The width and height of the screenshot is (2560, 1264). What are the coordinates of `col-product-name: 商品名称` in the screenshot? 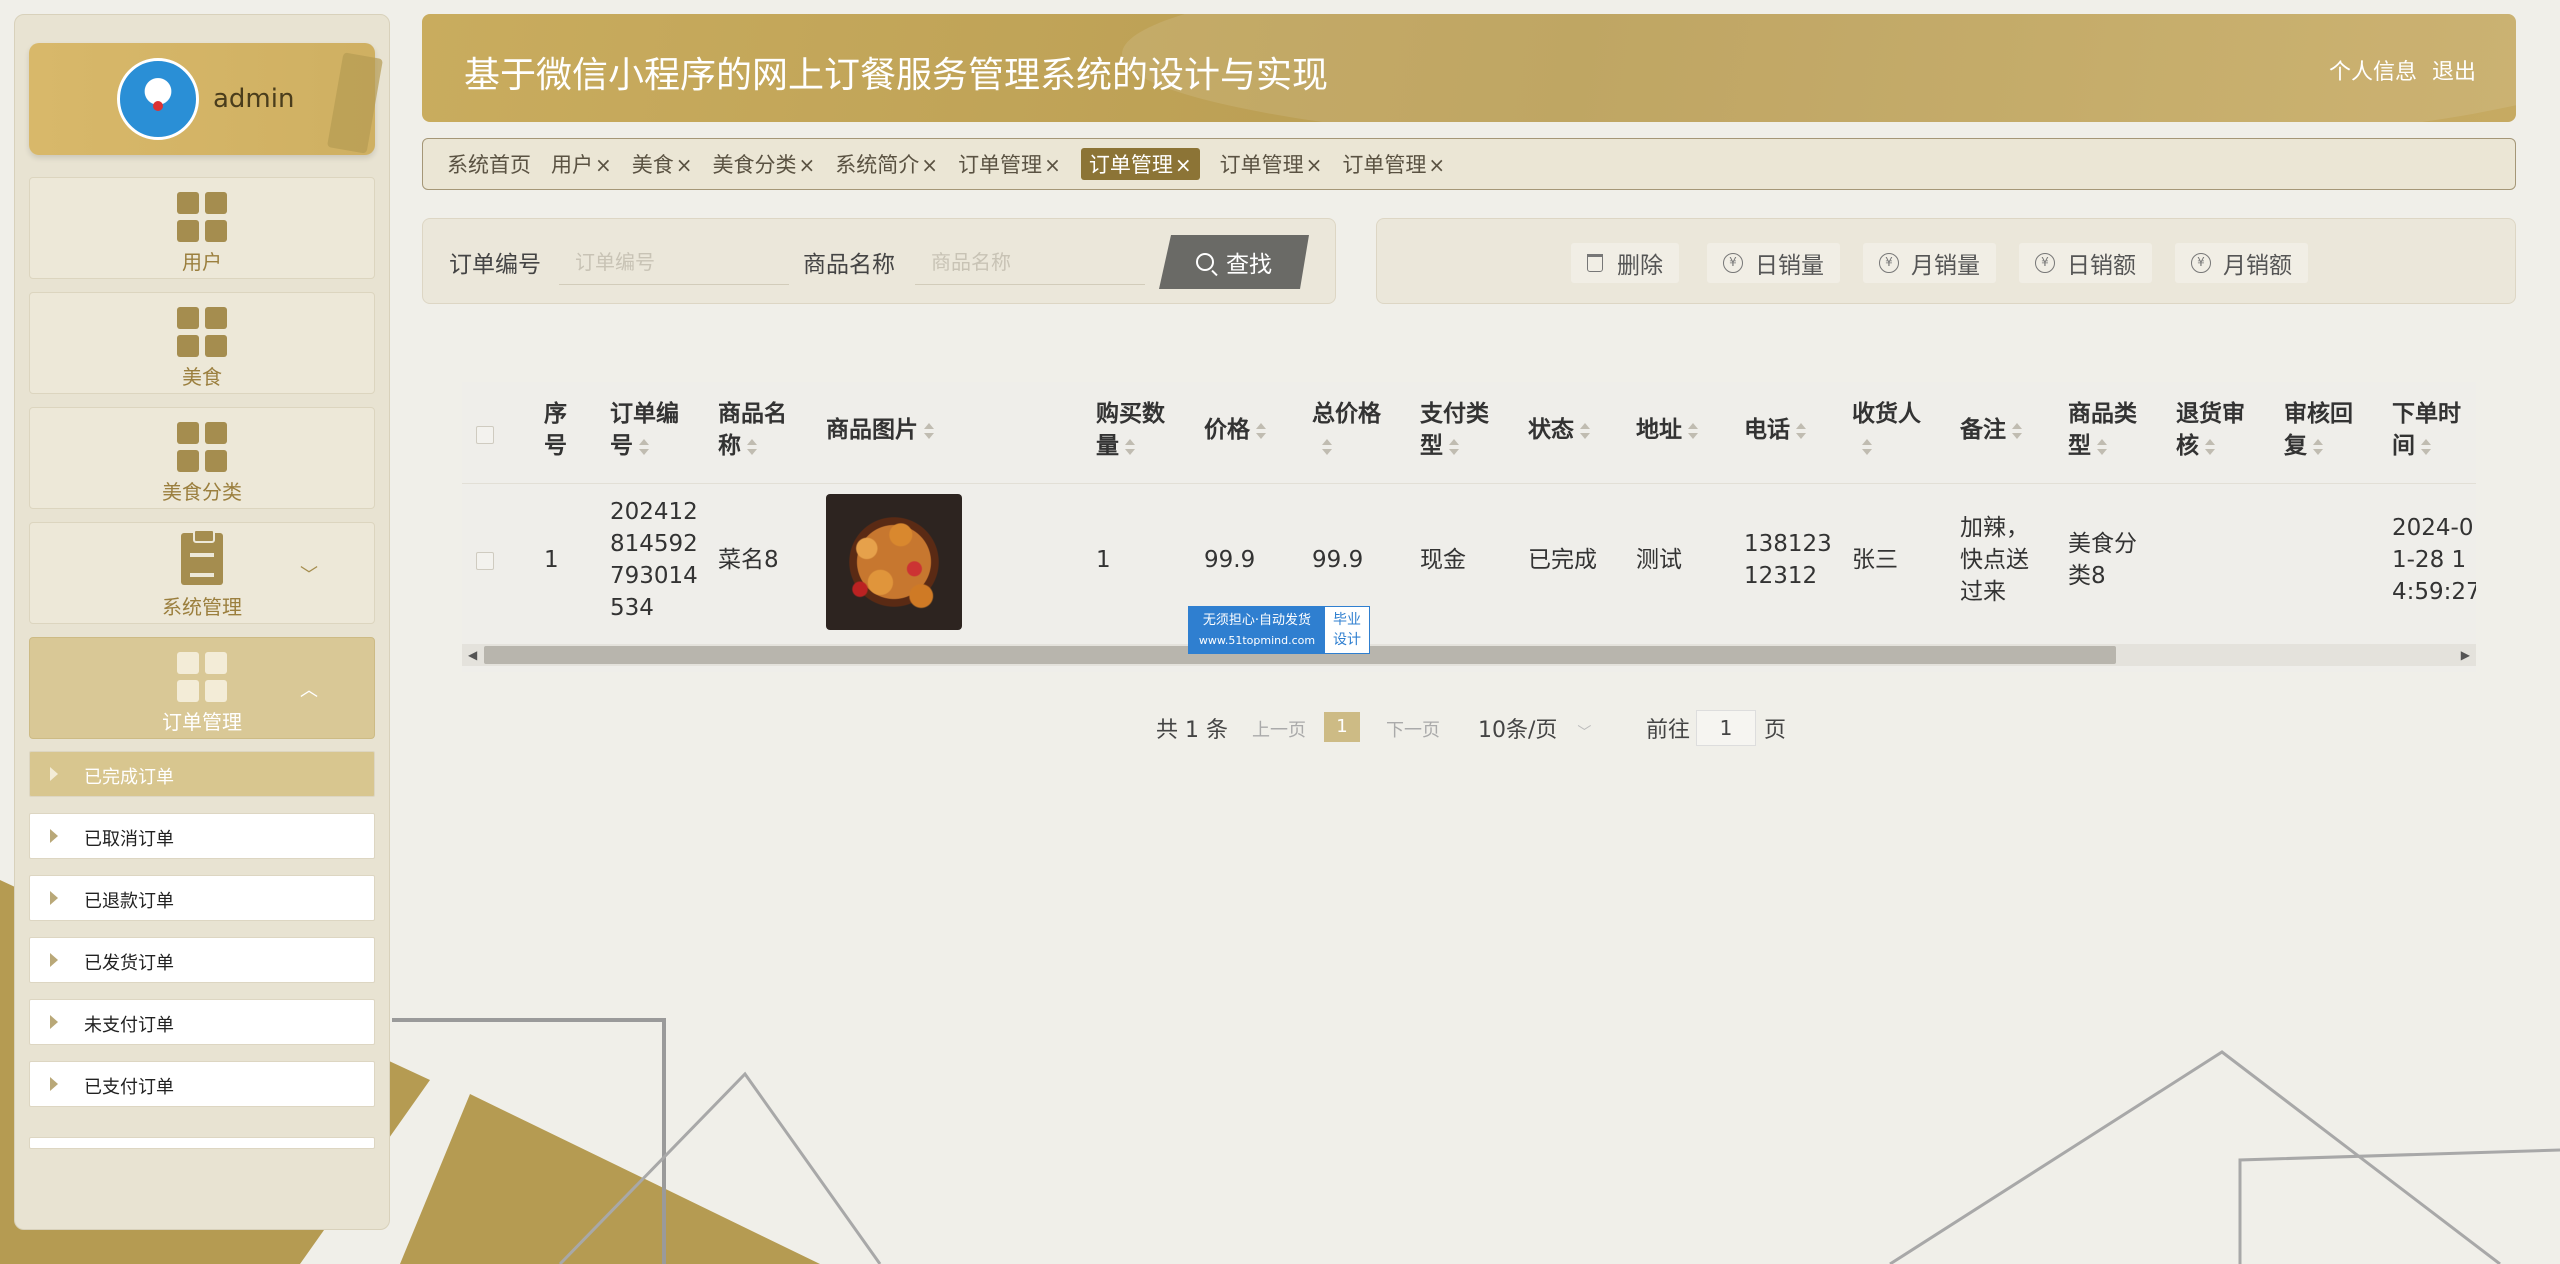 It's located at (752, 430).